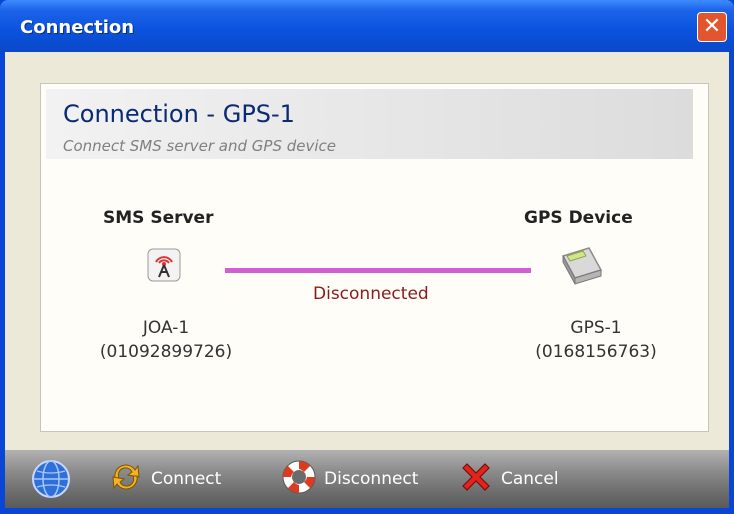 Image resolution: width=734 pixels, height=514 pixels. What do you see at coordinates (578, 218) in the screenshot?
I see `gps-device-title: GPS Device` at bounding box center [578, 218].